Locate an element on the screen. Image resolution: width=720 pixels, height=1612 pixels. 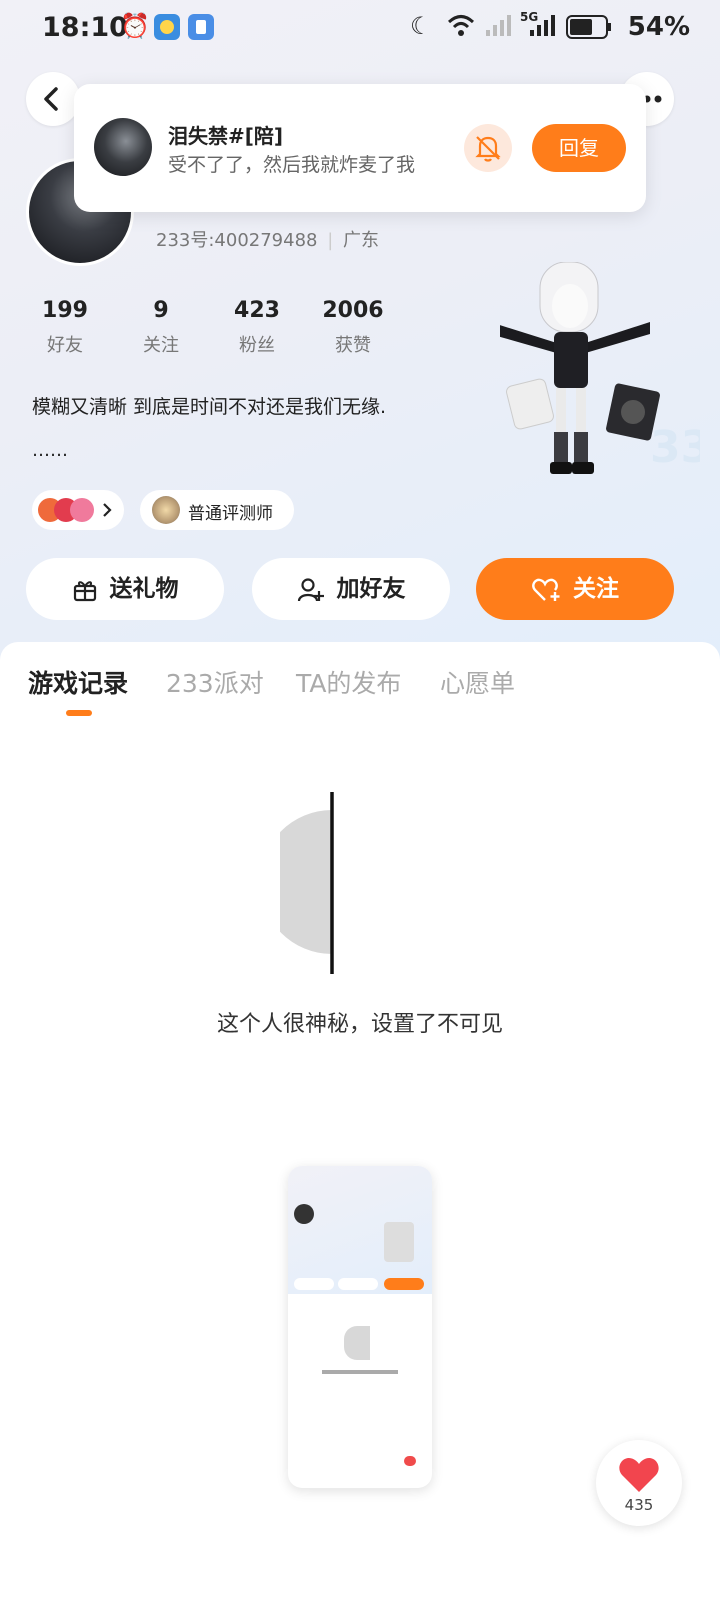
stat-value: 2006 is located at coordinates (353, 310).